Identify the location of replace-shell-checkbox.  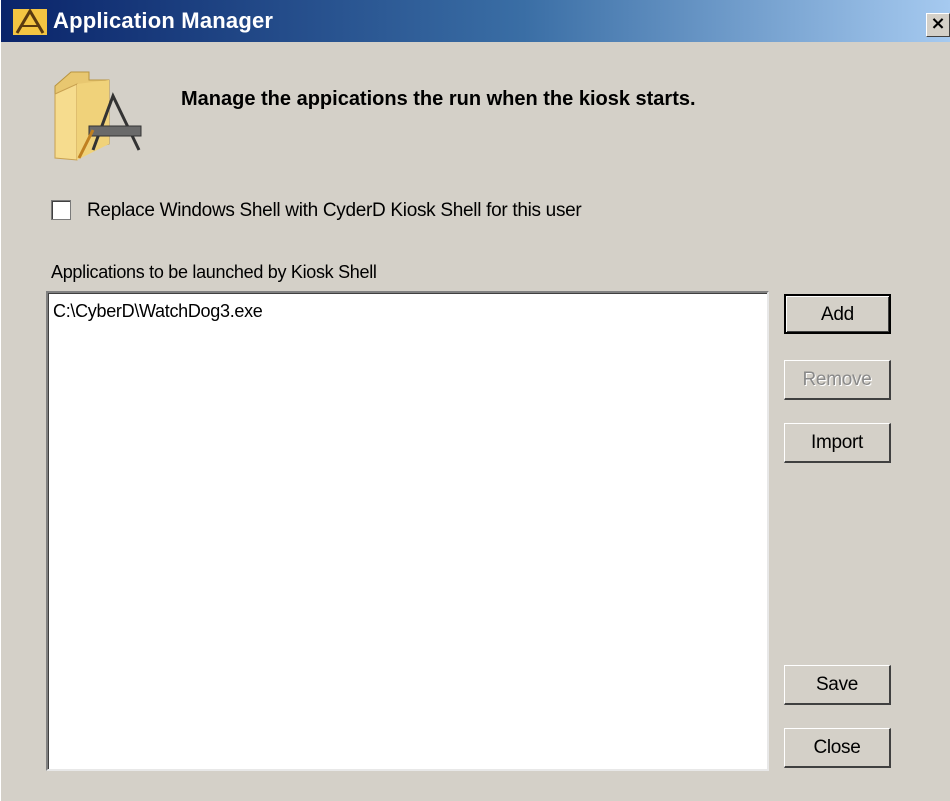
(61, 210).